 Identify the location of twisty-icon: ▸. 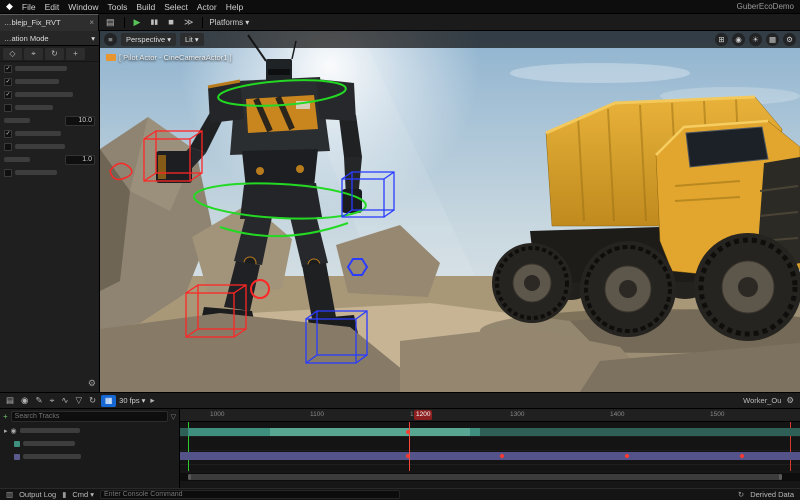
(6, 431).